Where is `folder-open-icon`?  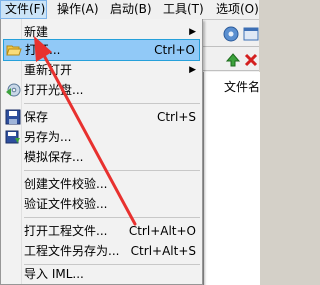 folder-open-icon is located at coordinates (14, 50).